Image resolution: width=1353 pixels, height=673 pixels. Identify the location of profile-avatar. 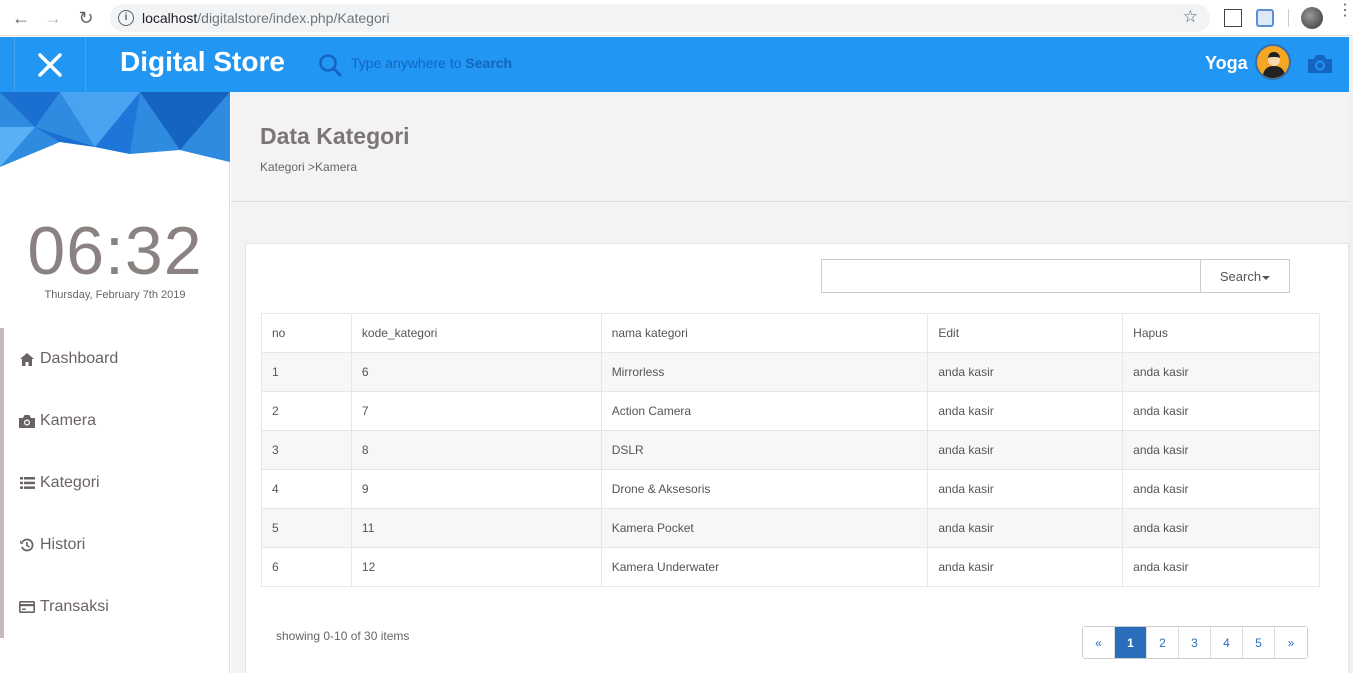
(1312, 18).